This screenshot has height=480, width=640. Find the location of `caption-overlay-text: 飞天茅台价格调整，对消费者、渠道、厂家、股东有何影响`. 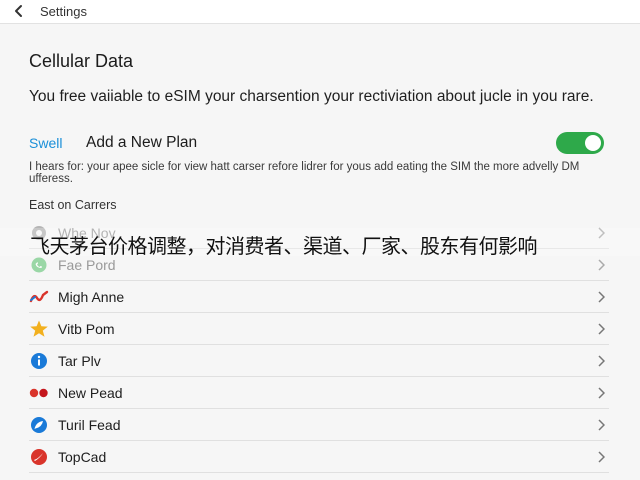

caption-overlay-text: 飞天茅台价格调整，对消费者、渠道、厂家、股东有何影响 is located at coordinates (284, 246).